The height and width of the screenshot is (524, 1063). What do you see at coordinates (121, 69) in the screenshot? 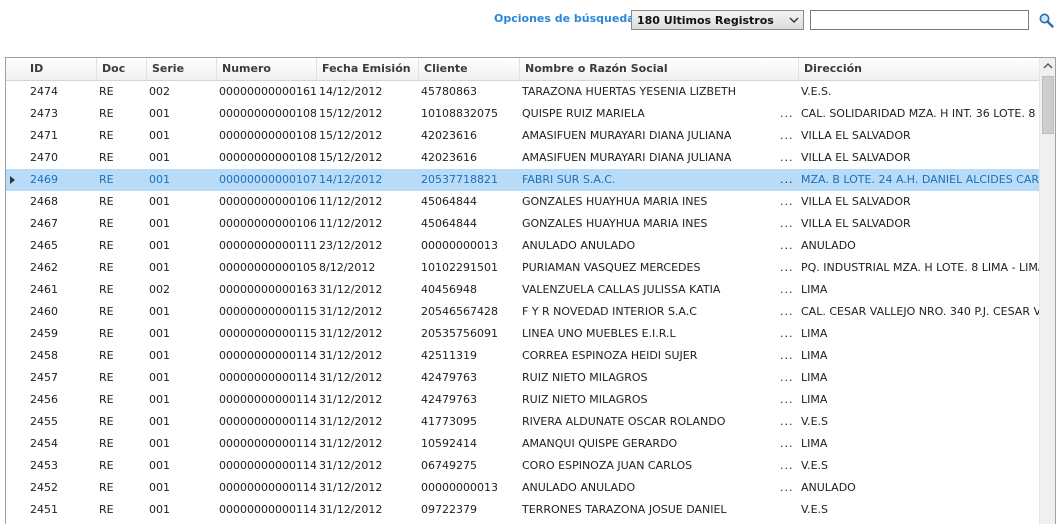
I see `column-header-doc: Doc` at bounding box center [121, 69].